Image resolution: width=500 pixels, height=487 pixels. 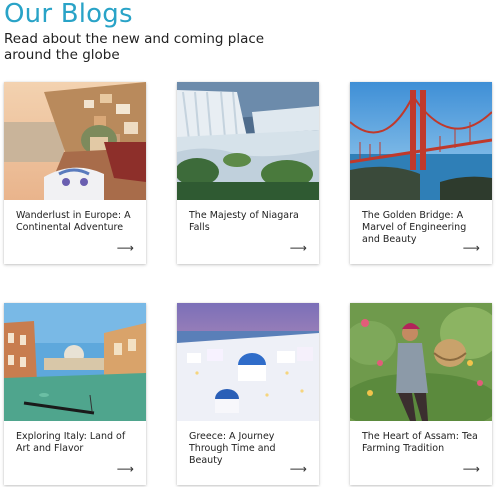 What do you see at coordinates (75, 141) in the screenshot?
I see `blog-image-europe` at bounding box center [75, 141].